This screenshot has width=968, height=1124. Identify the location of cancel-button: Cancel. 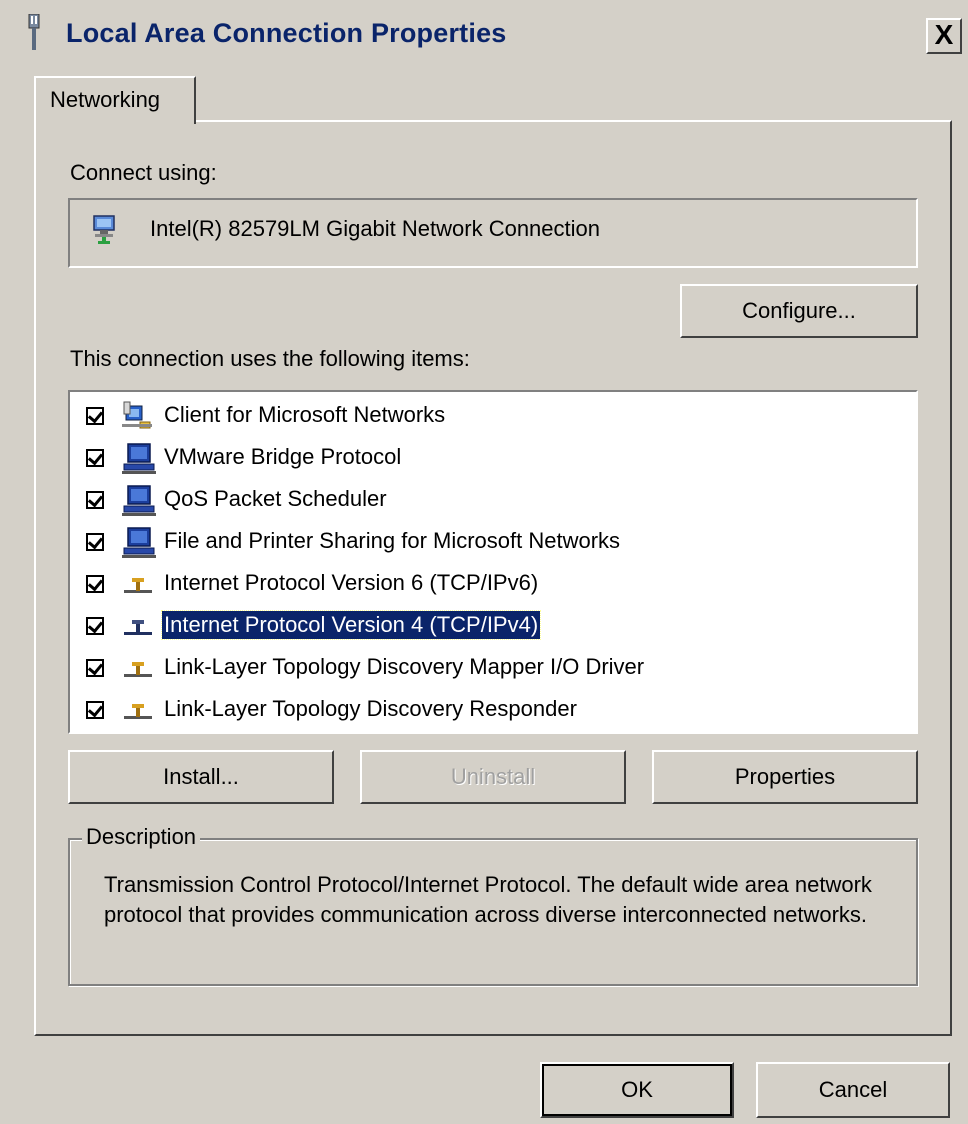
(853, 1090).